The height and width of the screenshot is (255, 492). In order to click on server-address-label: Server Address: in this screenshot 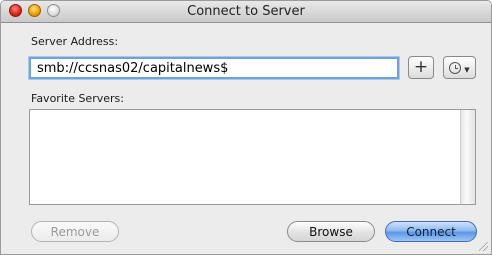, I will do `click(75, 41)`.